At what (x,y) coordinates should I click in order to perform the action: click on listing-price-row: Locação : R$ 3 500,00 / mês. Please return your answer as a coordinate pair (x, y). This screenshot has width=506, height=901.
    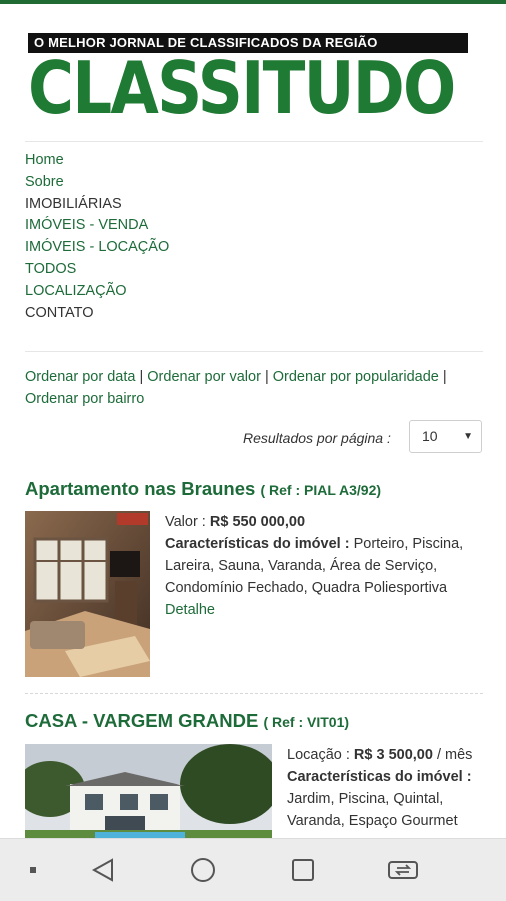
    Looking at the image, I should click on (385, 755).